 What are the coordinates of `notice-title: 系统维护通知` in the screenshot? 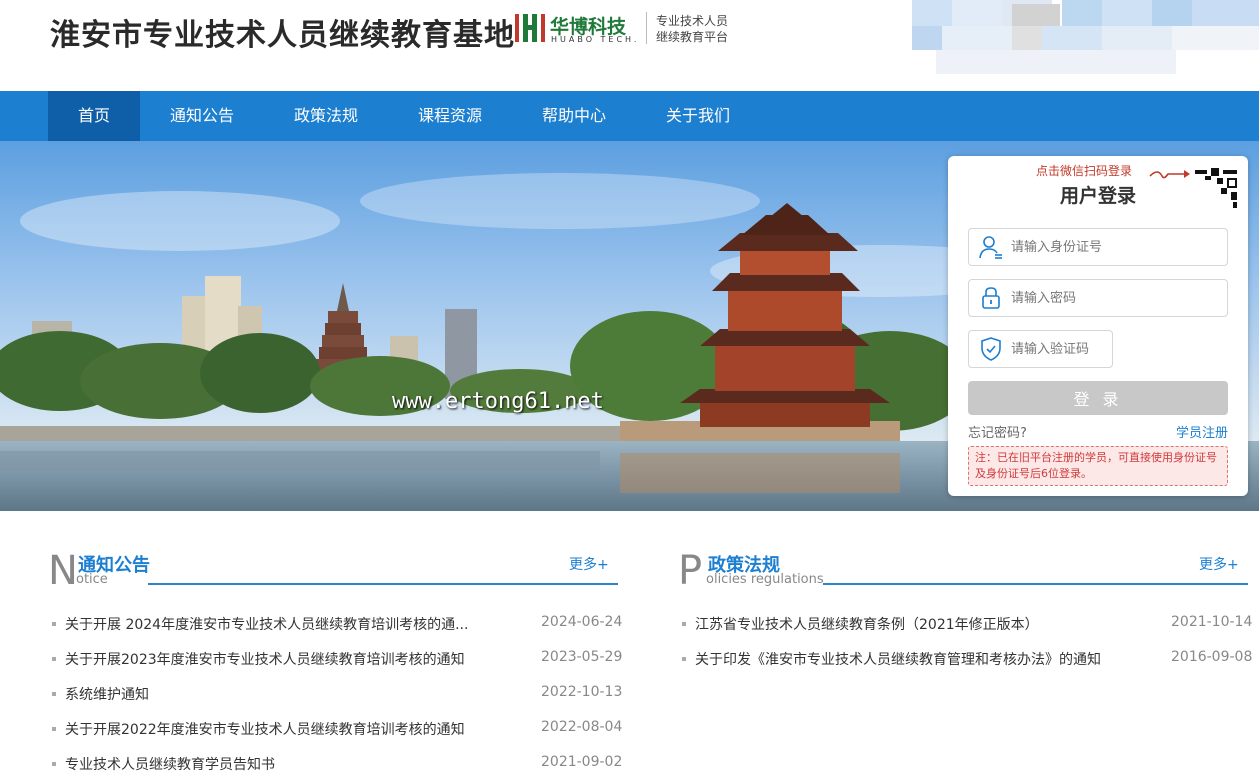 It's located at (280, 694).